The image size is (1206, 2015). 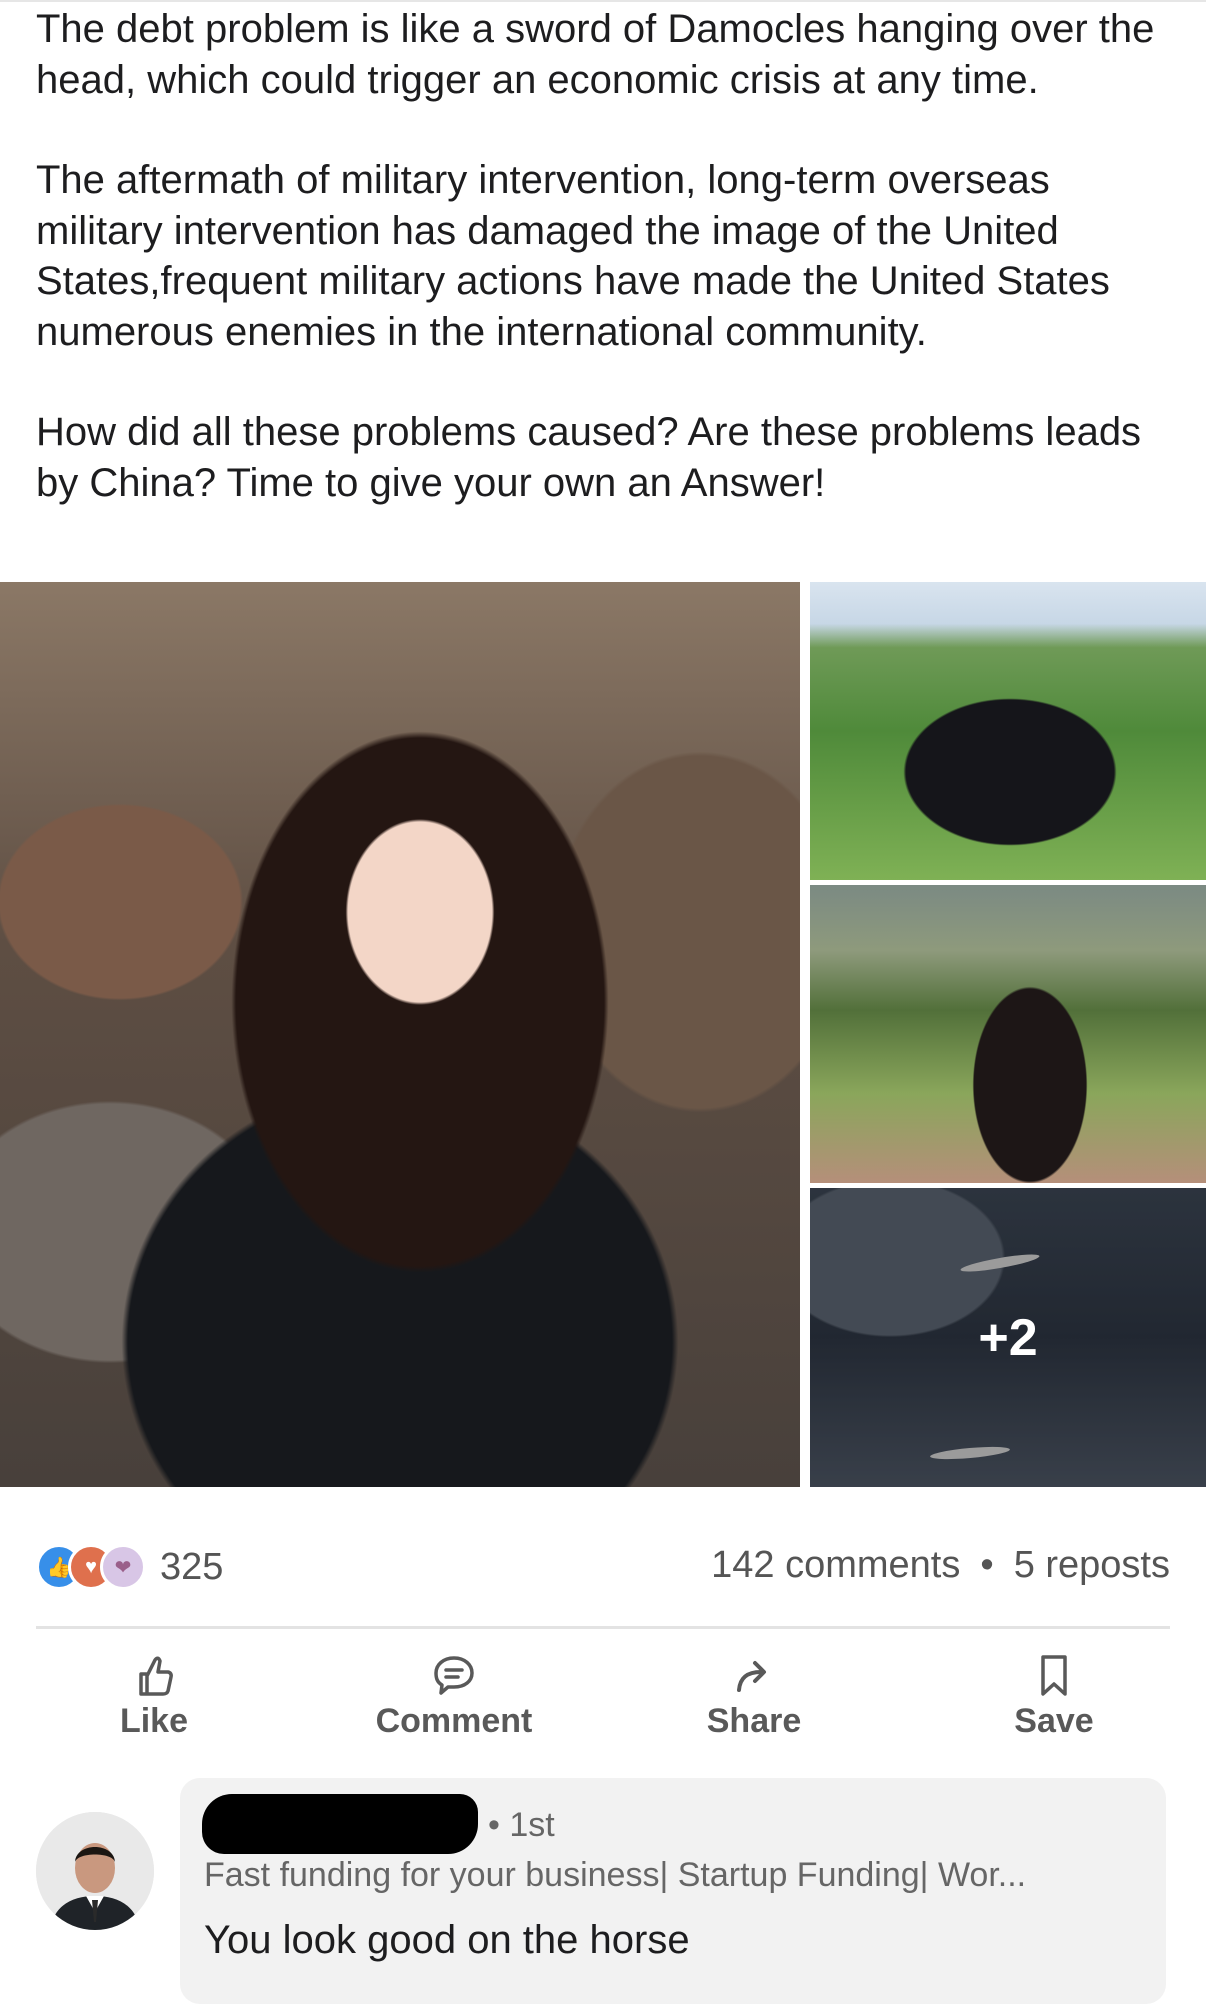 I want to click on comment-button: Comment, so click(x=454, y=1696).